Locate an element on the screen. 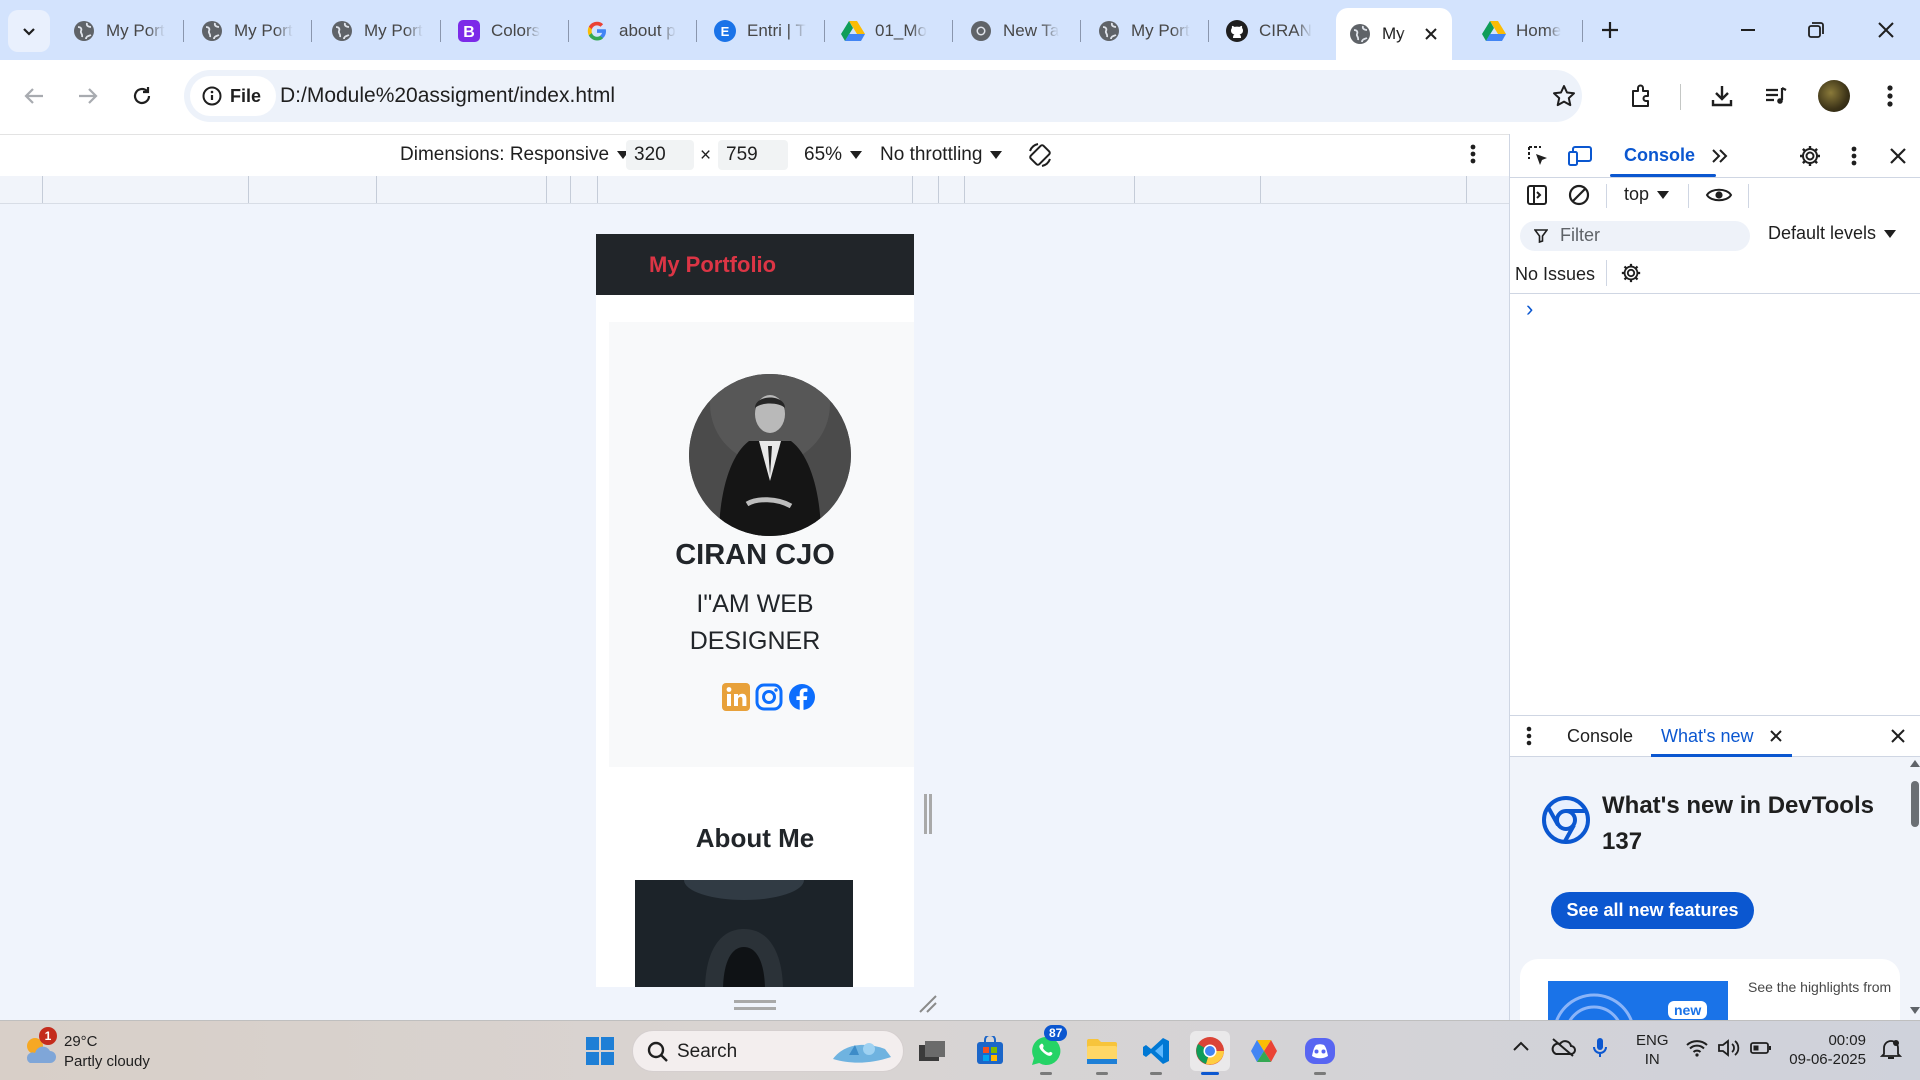  instagram-icon is located at coordinates (769, 697).